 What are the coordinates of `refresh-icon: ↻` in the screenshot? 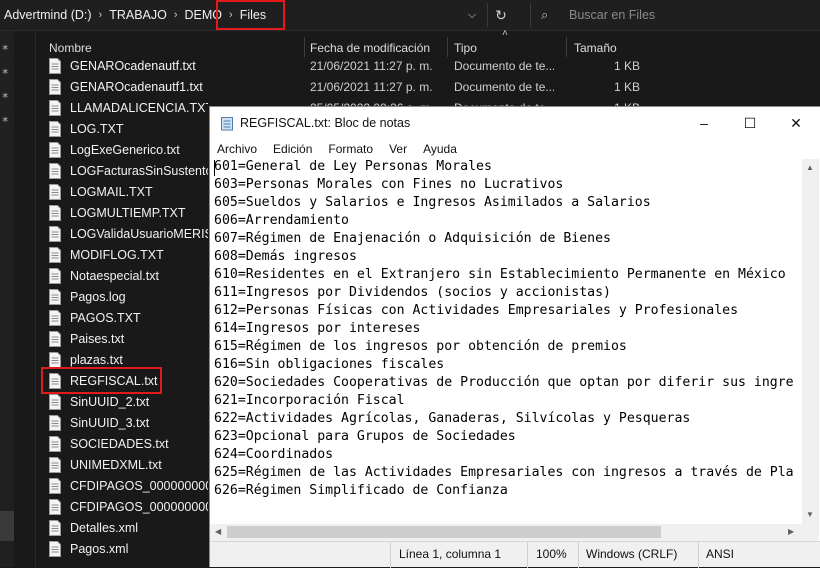 It's located at (500, 15).